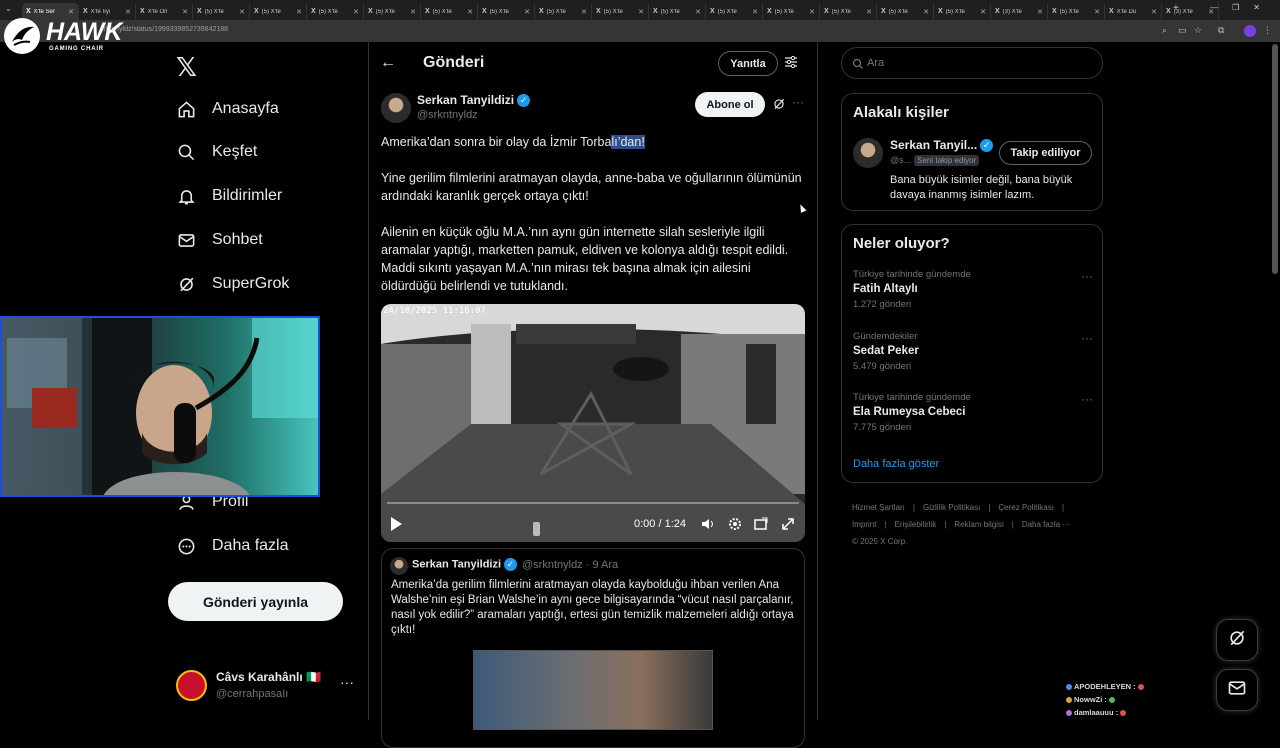 The height and width of the screenshot is (748, 1280). What do you see at coordinates (951, 507) in the screenshot?
I see `footer-link: Gizlilik Politikası` at bounding box center [951, 507].